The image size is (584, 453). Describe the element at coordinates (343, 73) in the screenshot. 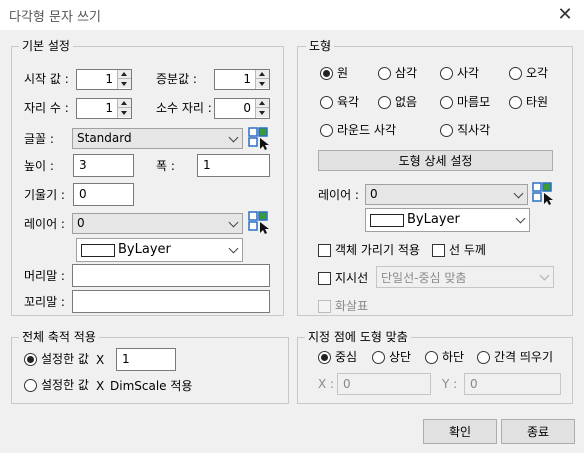

I see `shape-label-circle: 원` at that location.